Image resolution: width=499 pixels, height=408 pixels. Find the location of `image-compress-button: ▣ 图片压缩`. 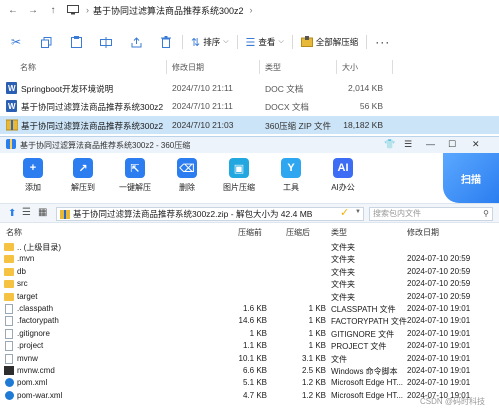

image-compress-button: ▣ 图片压缩 is located at coordinates (239, 175).